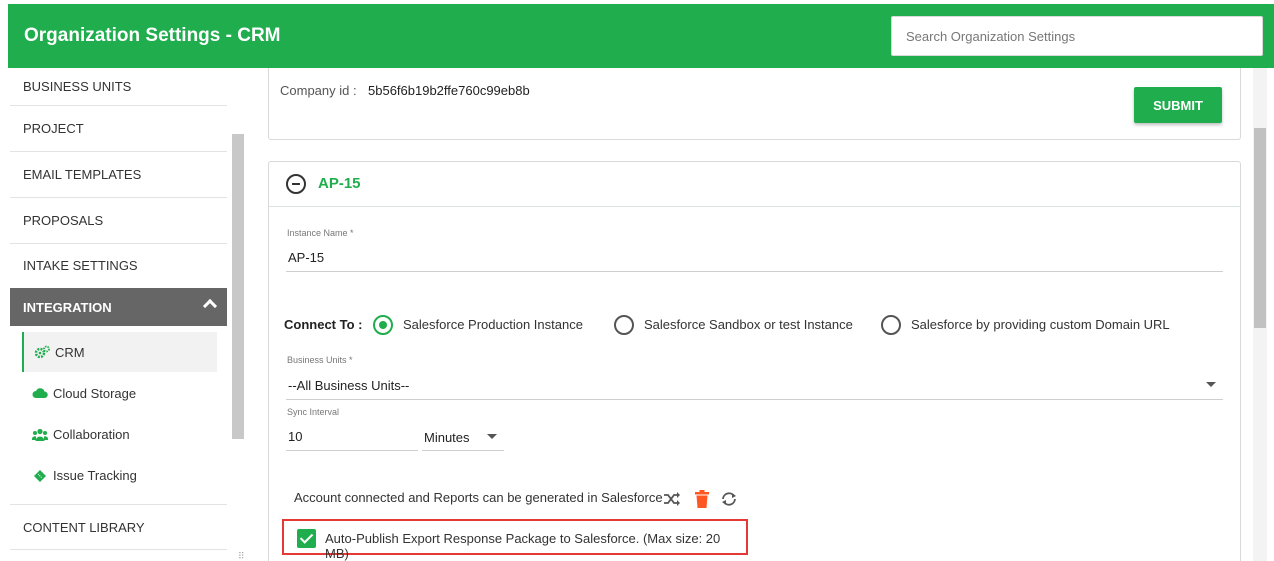  Describe the element at coordinates (1077, 36) in the screenshot. I see `search-input` at that location.